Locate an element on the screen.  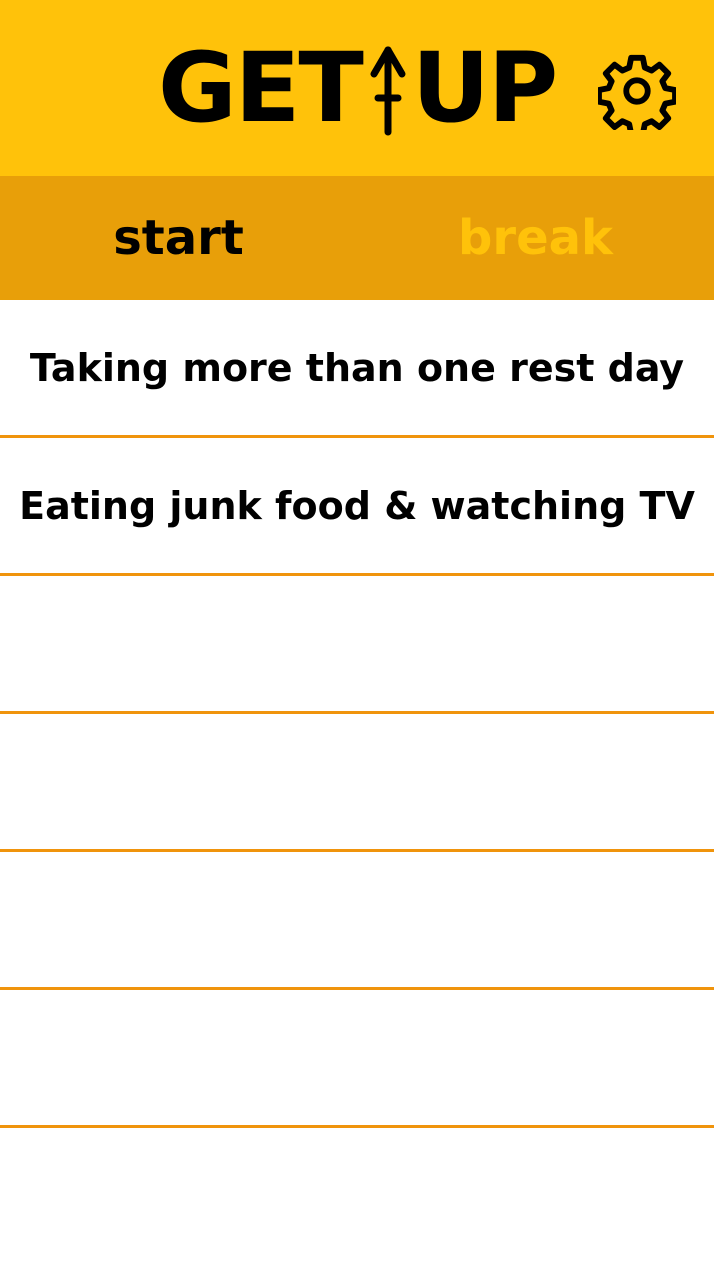
list-item: Taking more than one rest day is located at coordinates (357, 369).